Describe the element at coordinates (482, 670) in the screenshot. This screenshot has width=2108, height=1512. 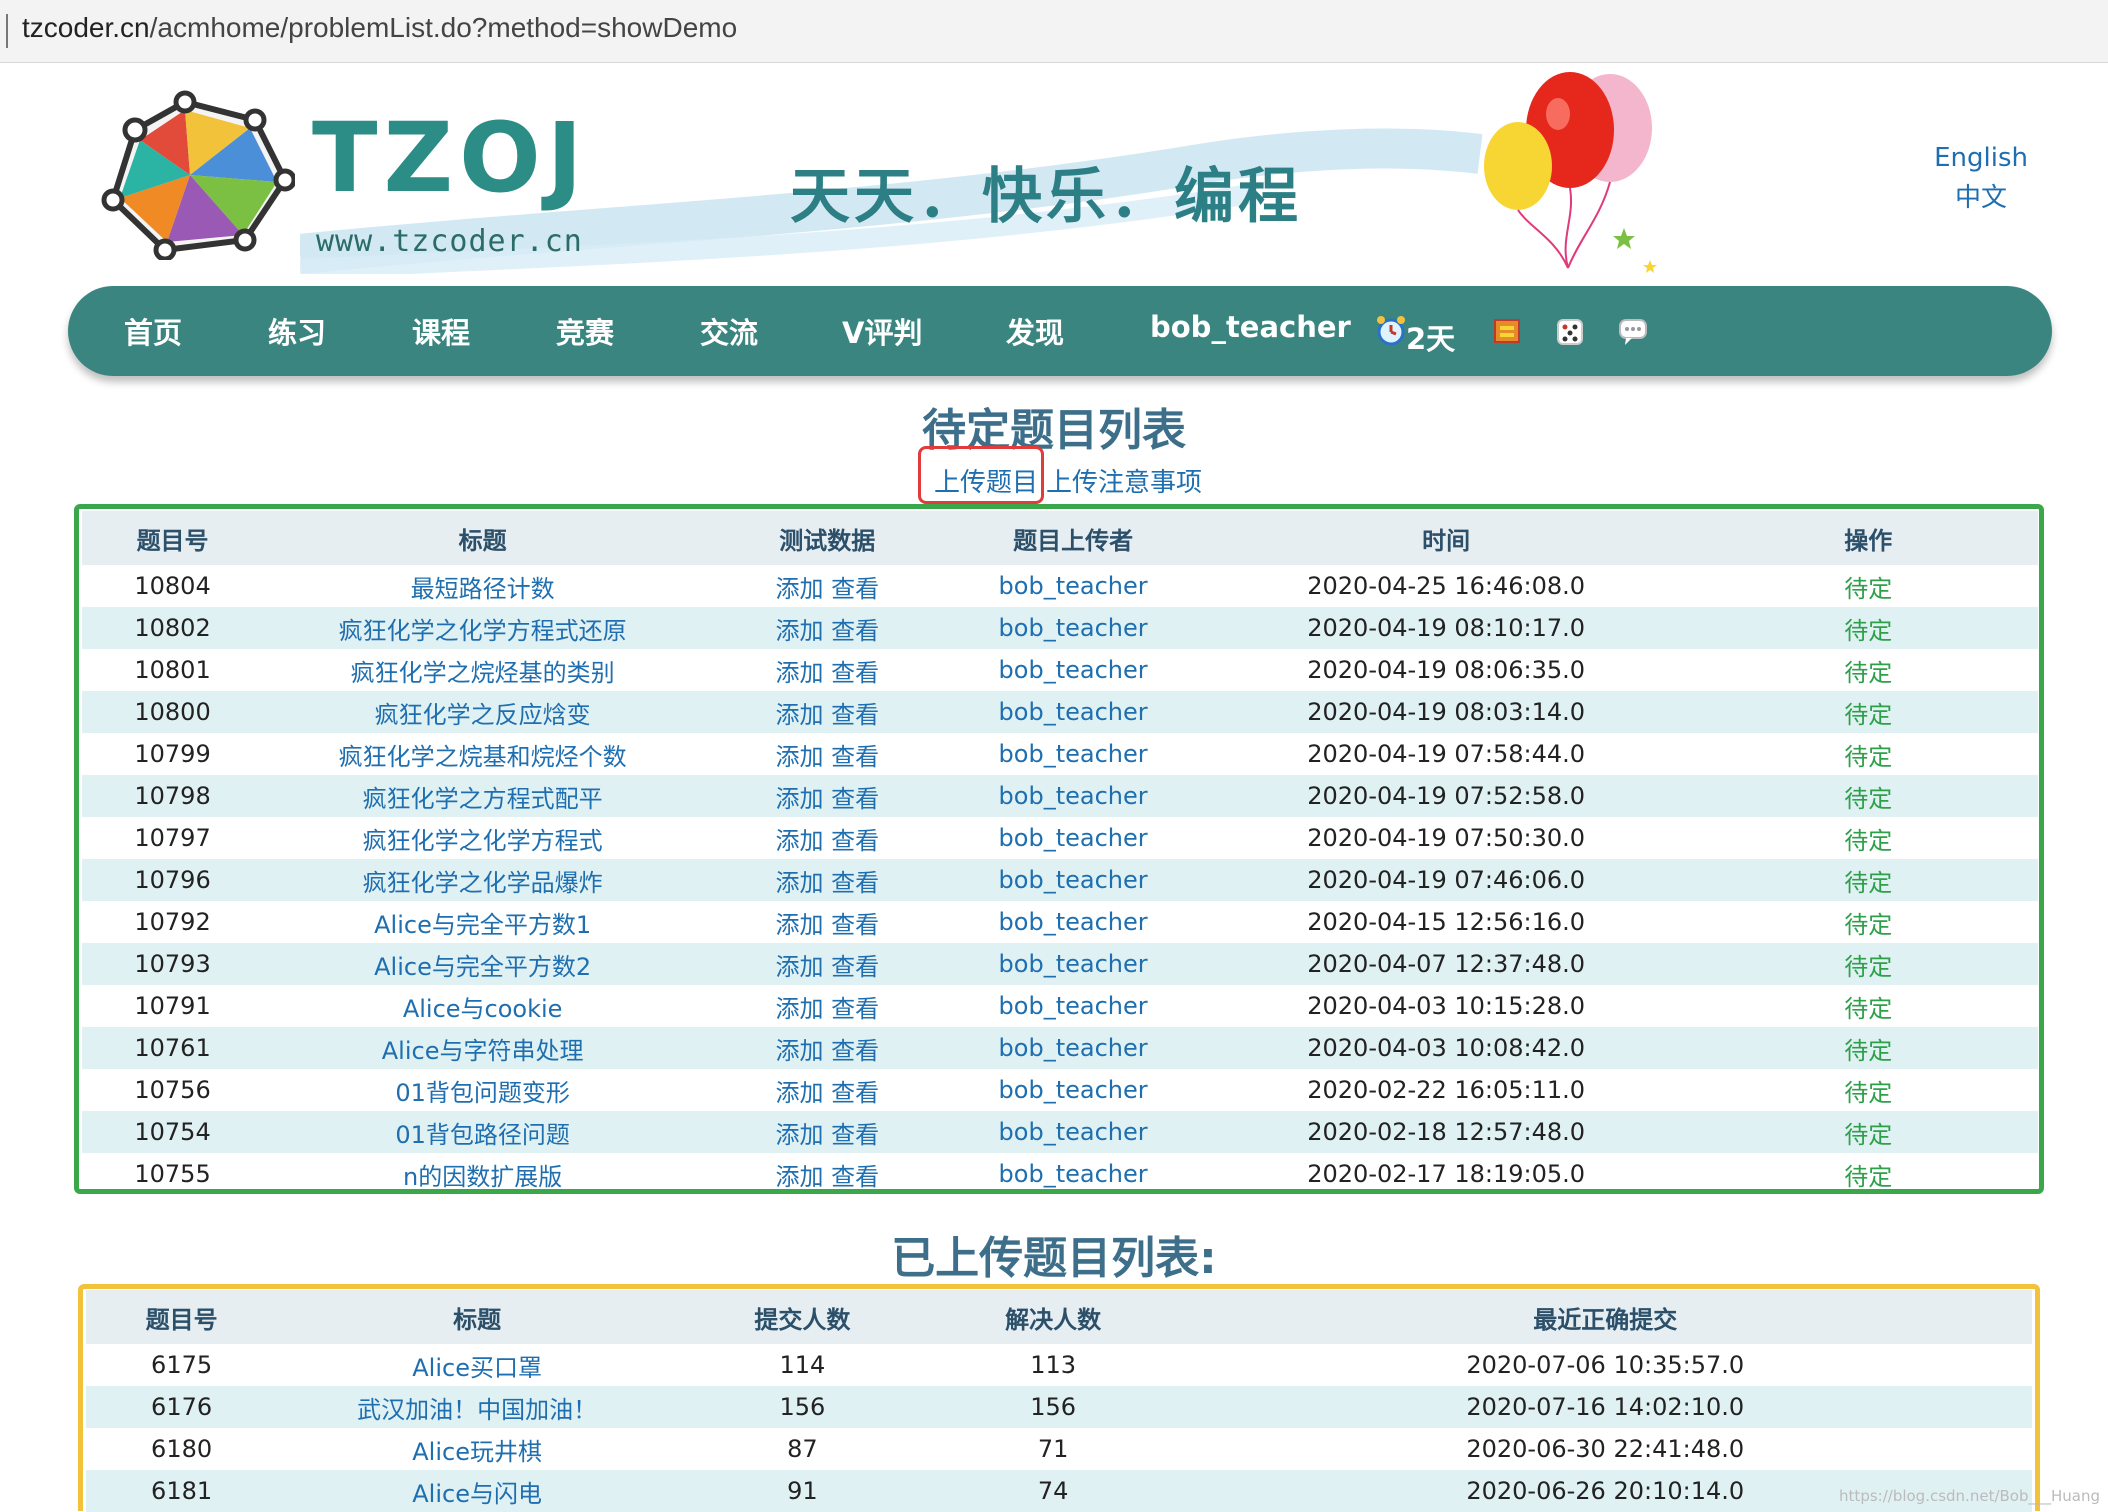
I see `cell-title-link: 疯狂化学之烷烃基的类别` at that location.